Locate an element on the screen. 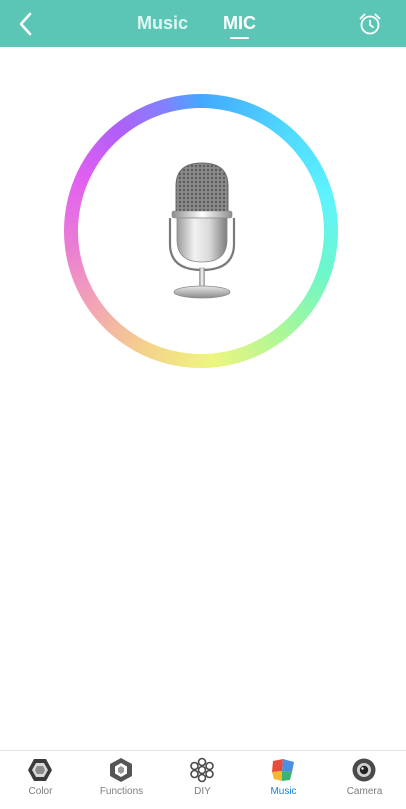 The height and width of the screenshot is (809, 406). functions-icon is located at coordinates (121, 770).